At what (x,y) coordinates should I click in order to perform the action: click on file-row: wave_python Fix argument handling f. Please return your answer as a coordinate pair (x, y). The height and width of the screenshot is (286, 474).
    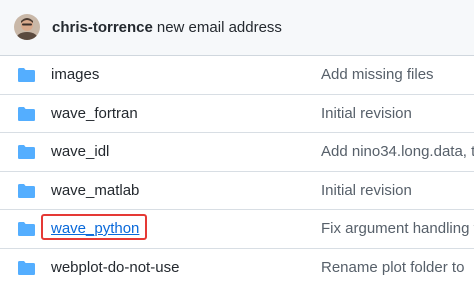
    Looking at the image, I should click on (237, 229).